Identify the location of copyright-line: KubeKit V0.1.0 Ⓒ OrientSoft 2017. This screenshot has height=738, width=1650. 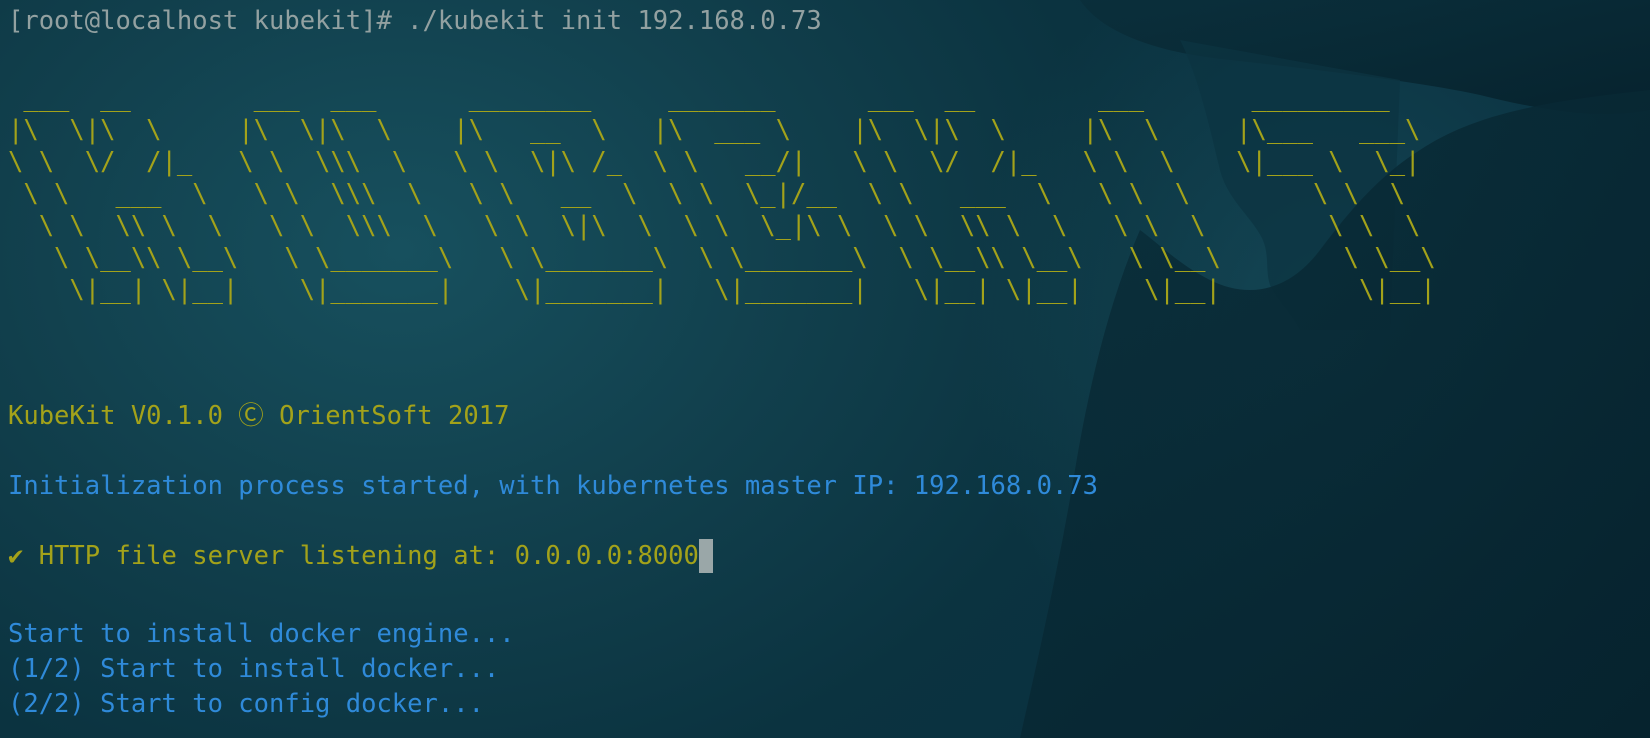
(259, 416).